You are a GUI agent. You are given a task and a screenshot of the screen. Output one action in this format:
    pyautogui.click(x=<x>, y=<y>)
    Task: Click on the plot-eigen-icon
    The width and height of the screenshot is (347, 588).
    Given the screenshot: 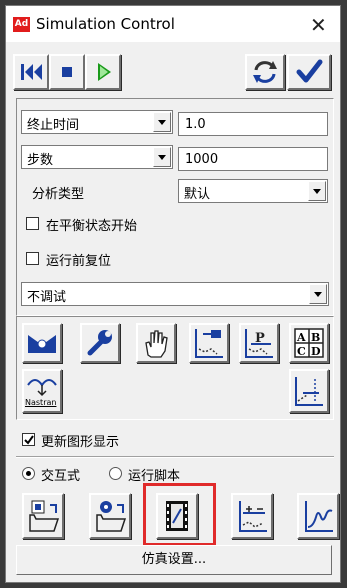 What is the action you would take?
    pyautogui.click(x=309, y=391)
    